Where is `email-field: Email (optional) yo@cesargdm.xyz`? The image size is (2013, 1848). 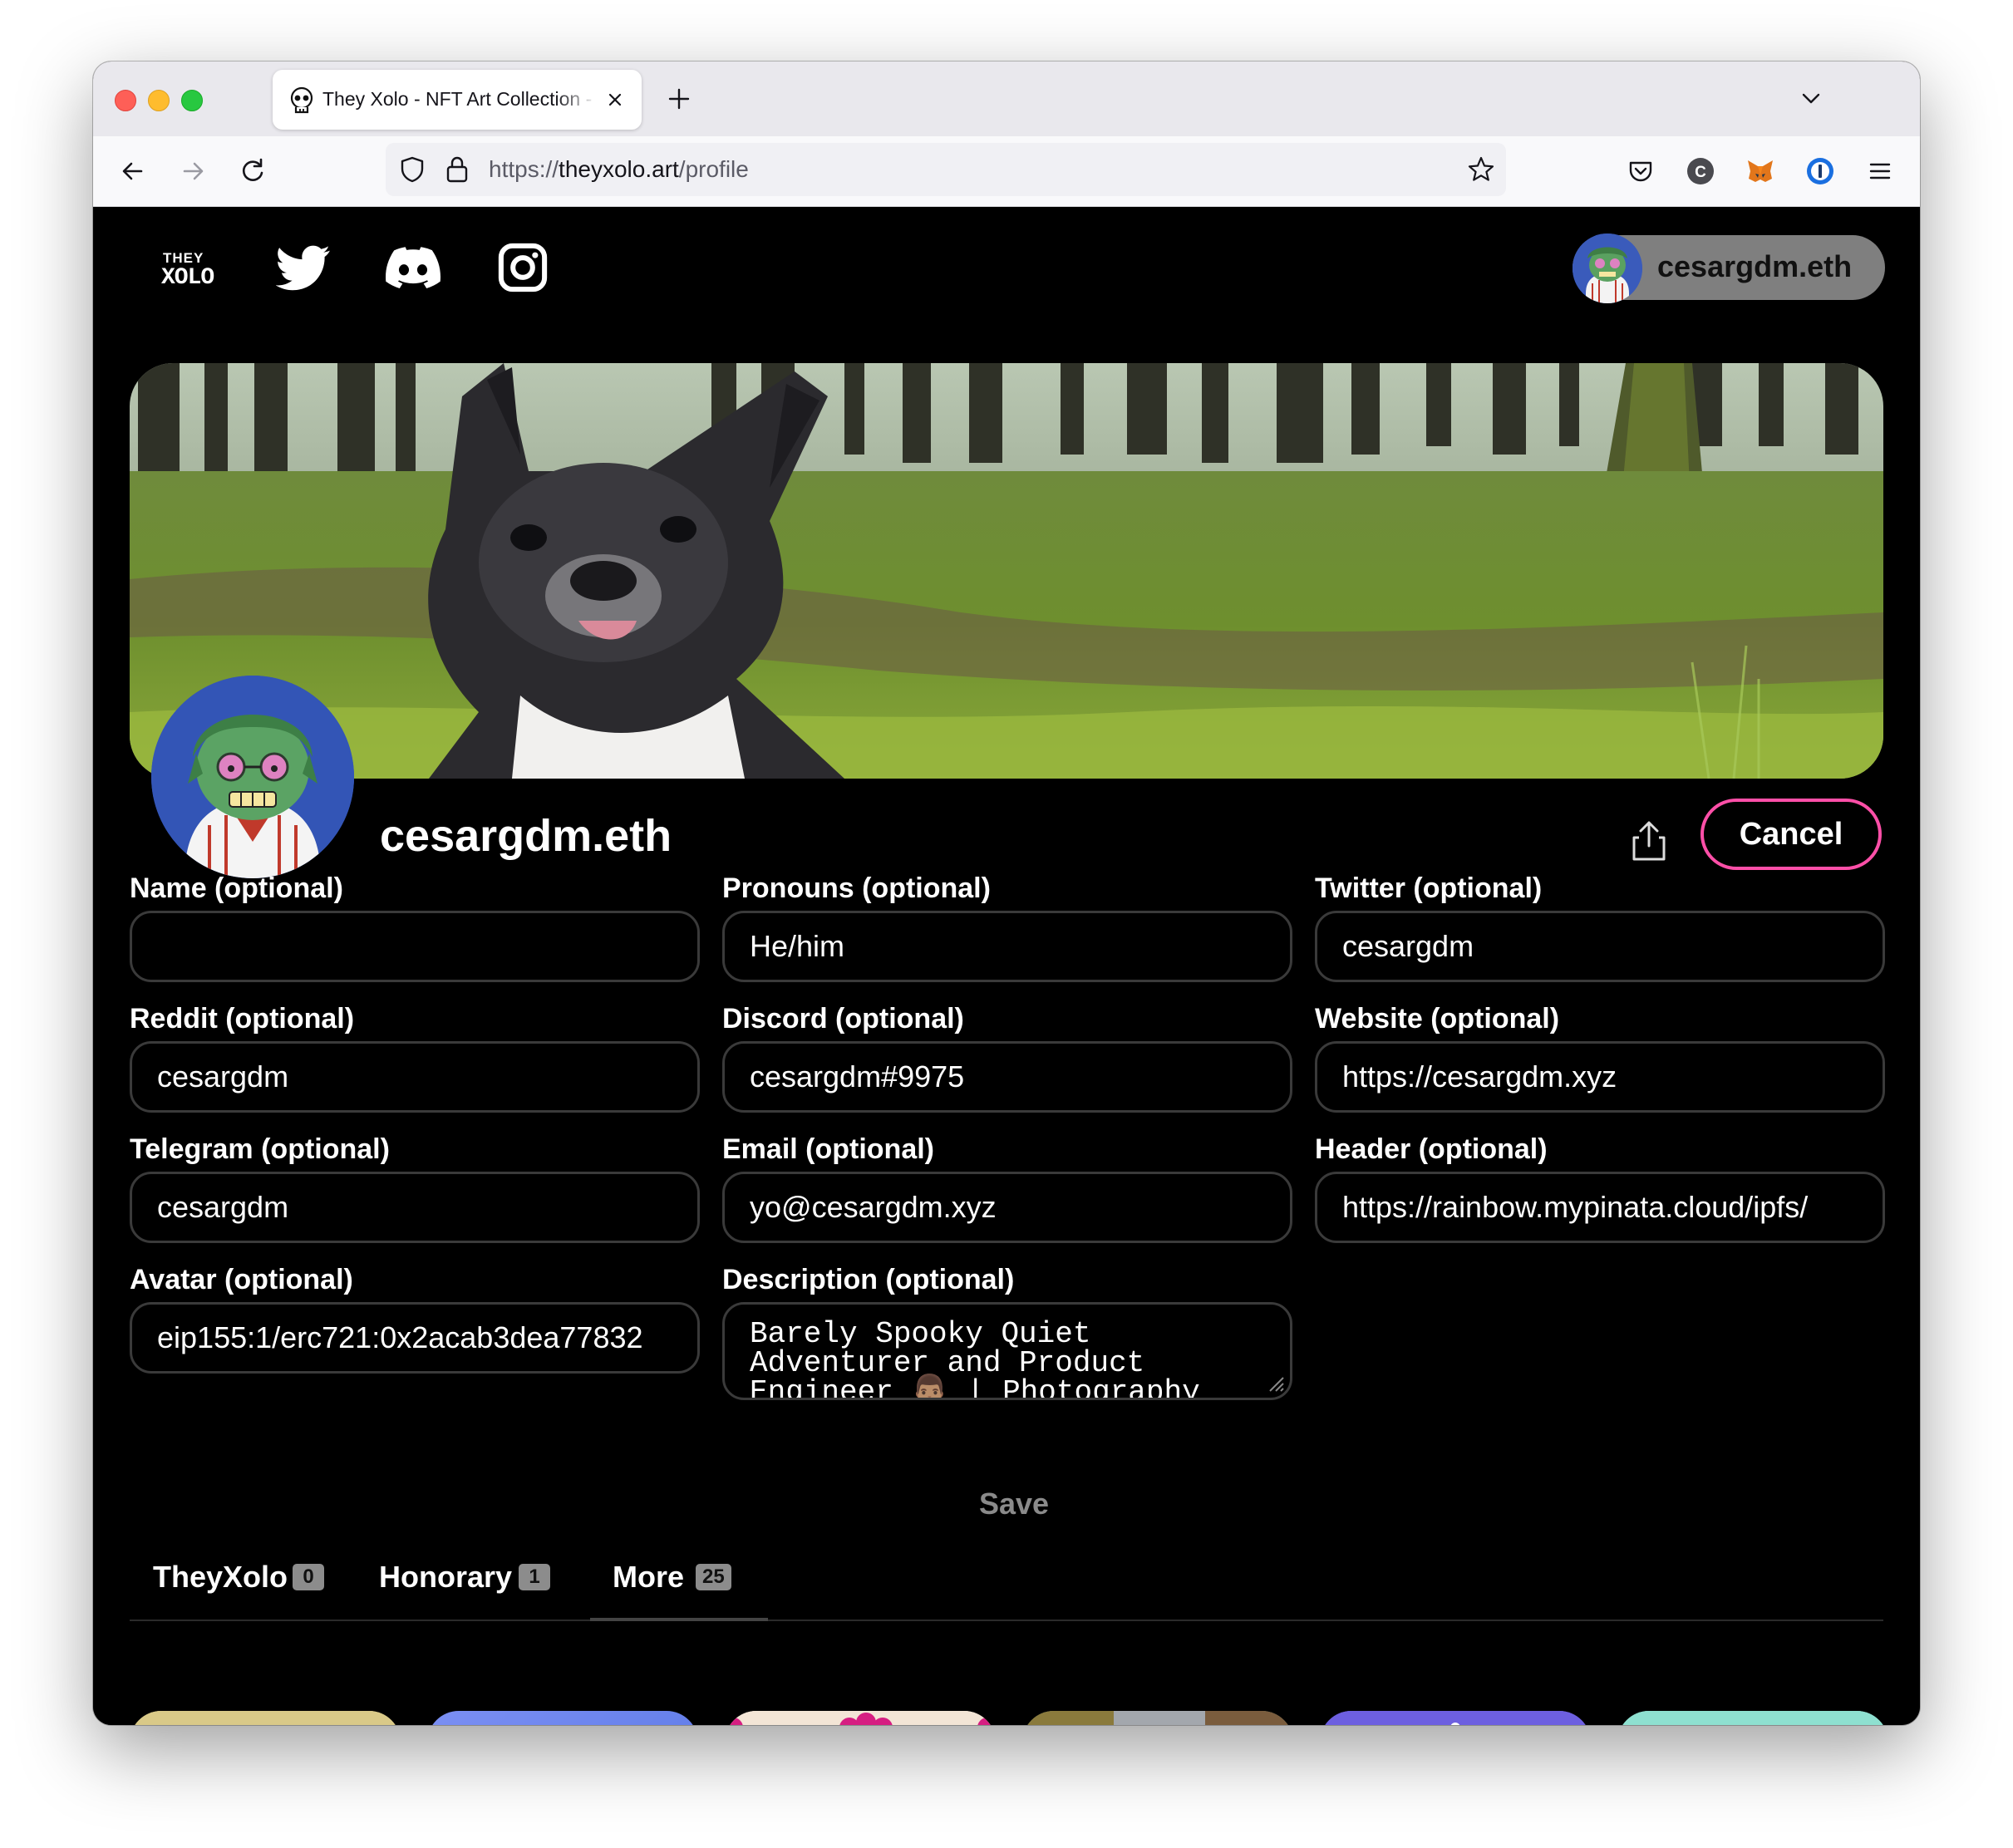 email-field: Email (optional) yo@cesargdm.xyz is located at coordinates (1007, 1188).